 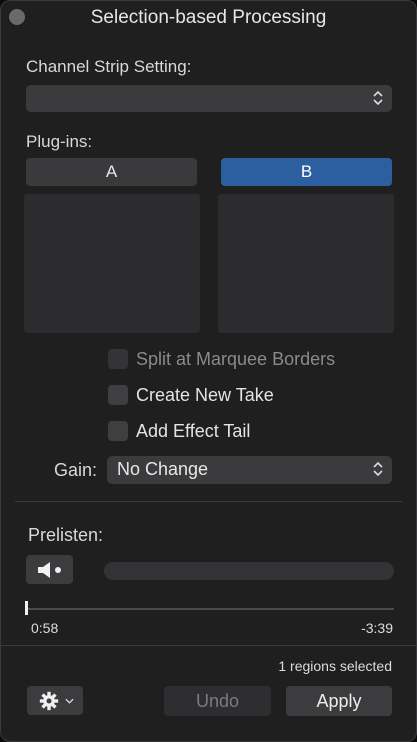 I want to click on apply-button: Apply, so click(x=339, y=701).